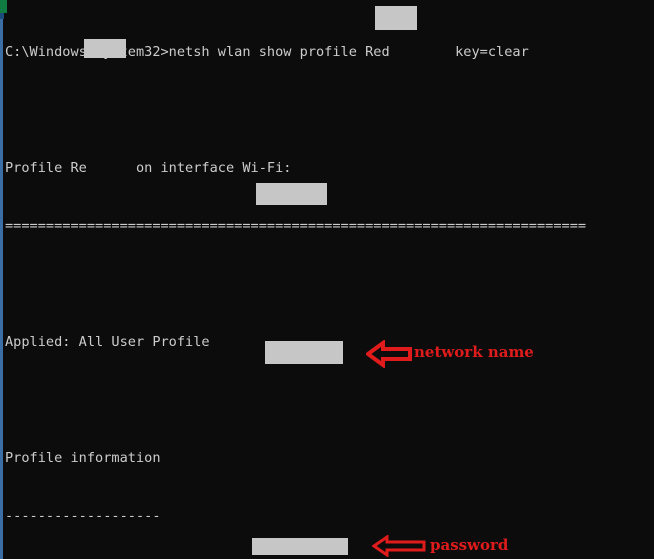 The image size is (654, 559). What do you see at coordinates (148, 167) in the screenshot?
I see `console-line-profile-head: Profile Re on interface Wi-Fi:` at bounding box center [148, 167].